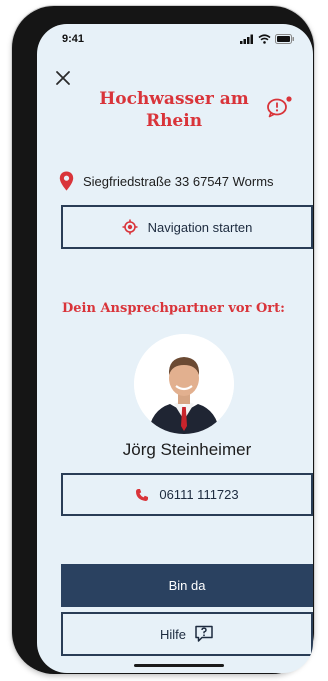 The width and height of the screenshot is (328, 681). What do you see at coordinates (284, 39) in the screenshot?
I see `battery-icon` at bounding box center [284, 39].